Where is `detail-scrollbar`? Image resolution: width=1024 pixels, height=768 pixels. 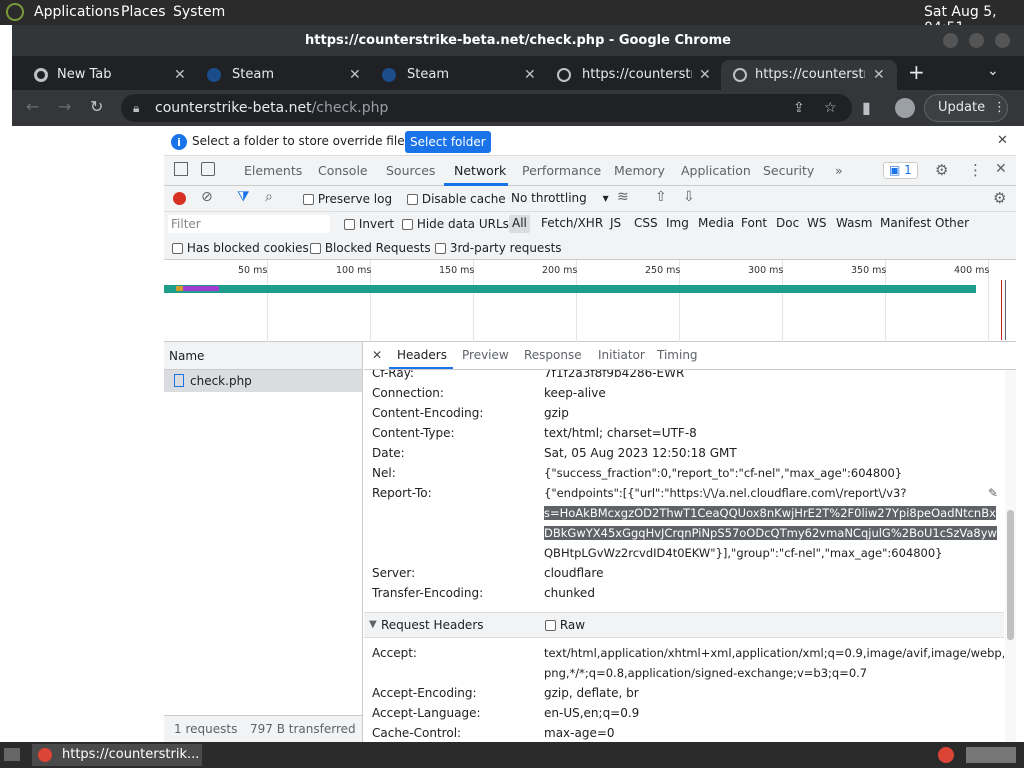 detail-scrollbar is located at coordinates (1010, 556).